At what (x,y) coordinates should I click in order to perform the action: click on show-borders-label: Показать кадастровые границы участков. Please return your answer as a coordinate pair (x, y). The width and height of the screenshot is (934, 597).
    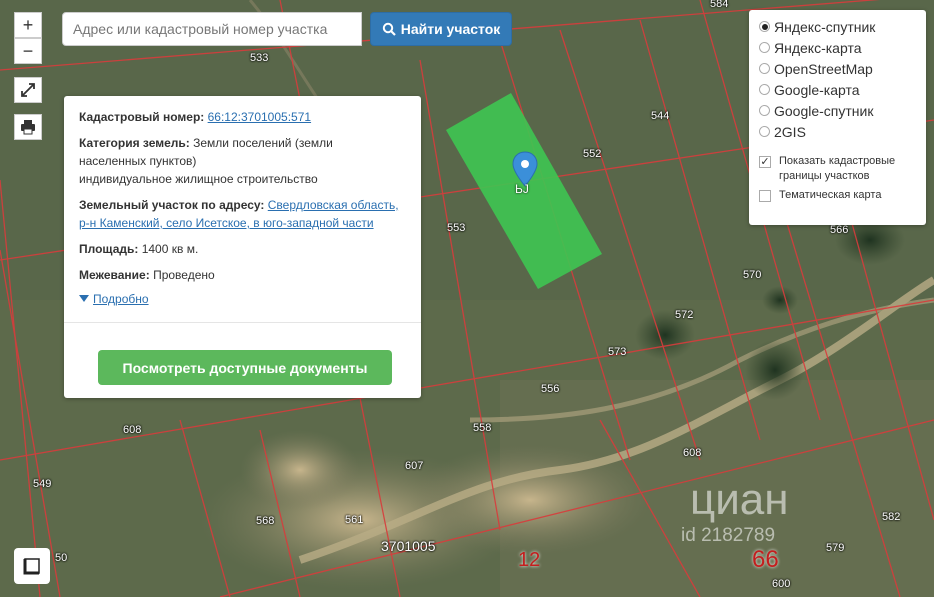
    Looking at the image, I should click on (837, 168).